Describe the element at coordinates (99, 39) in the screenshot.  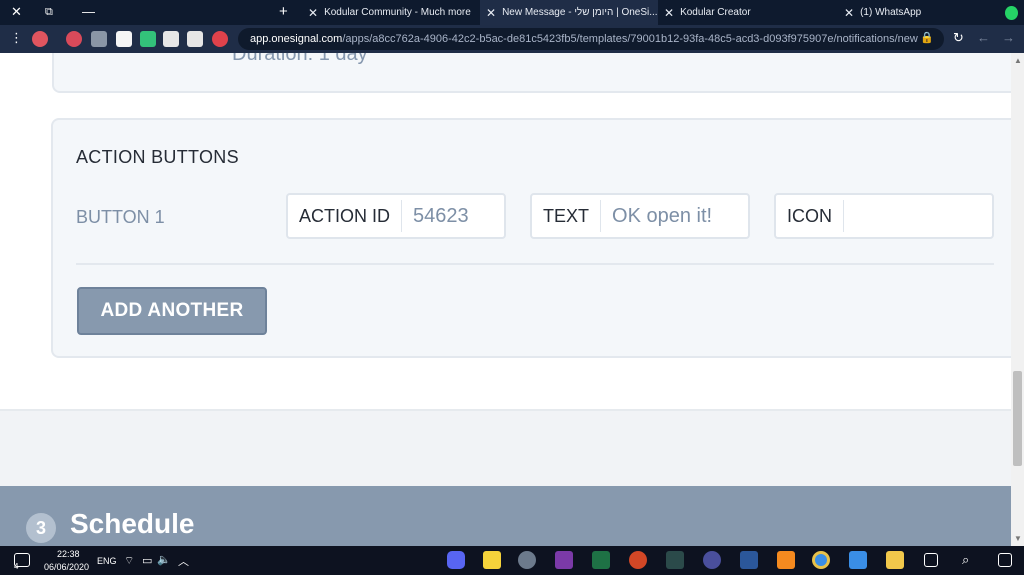
I see `drive-extension-icon` at that location.